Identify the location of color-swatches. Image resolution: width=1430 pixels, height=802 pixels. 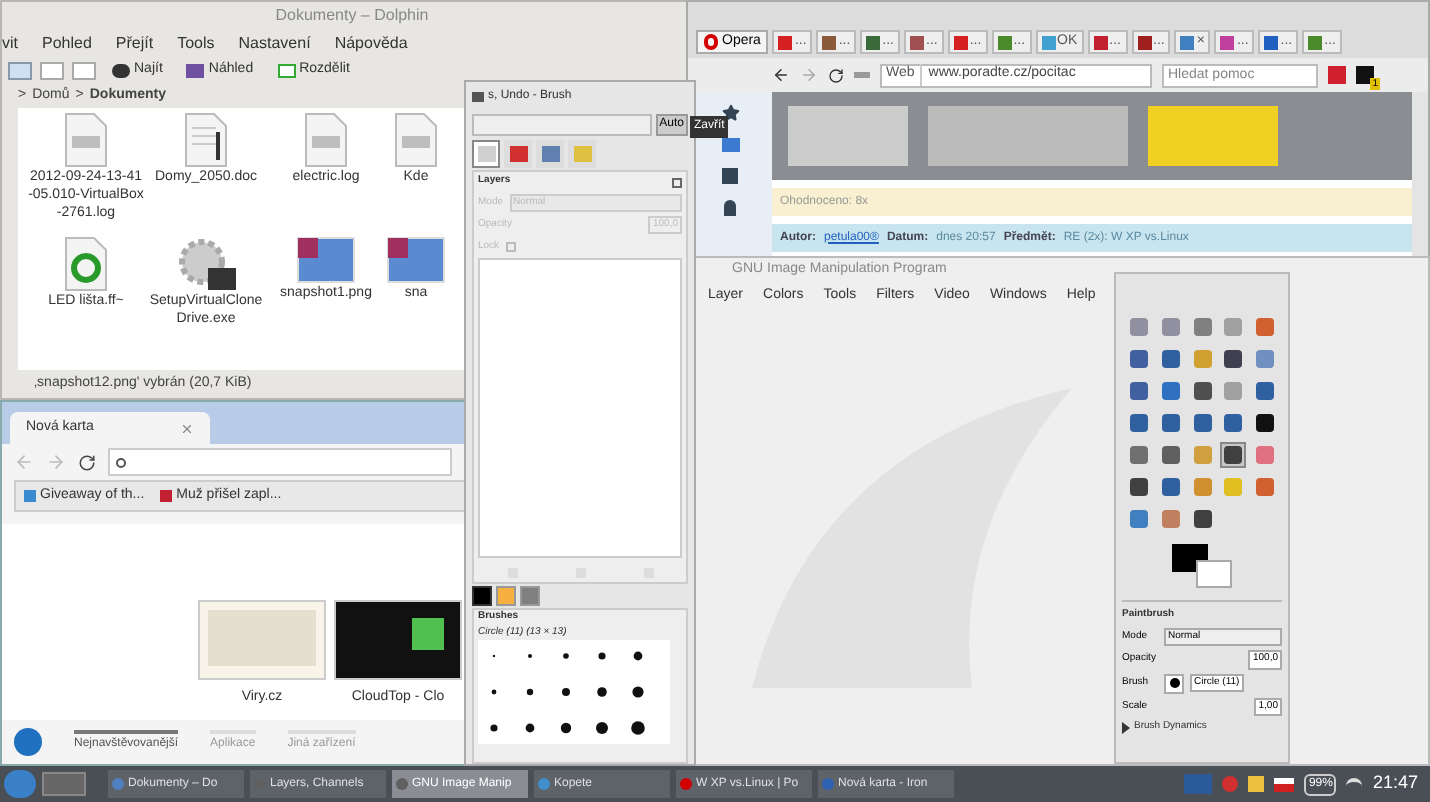
(1202, 566).